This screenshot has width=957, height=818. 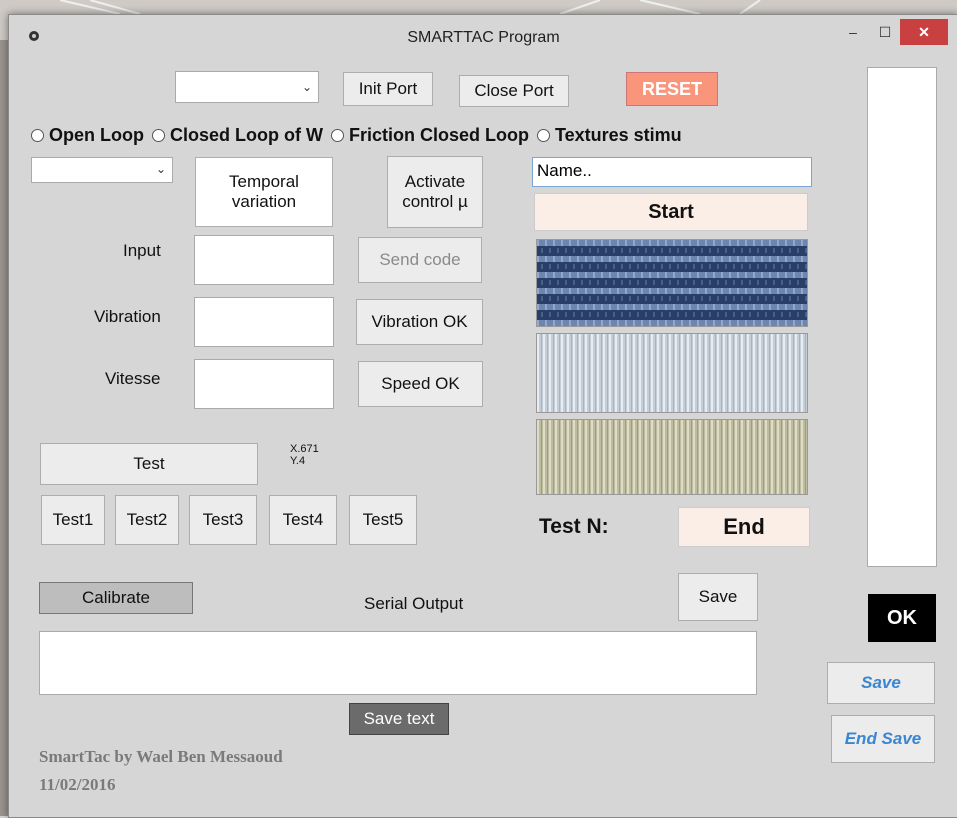 I want to click on test4-button: Test4, so click(x=303, y=520).